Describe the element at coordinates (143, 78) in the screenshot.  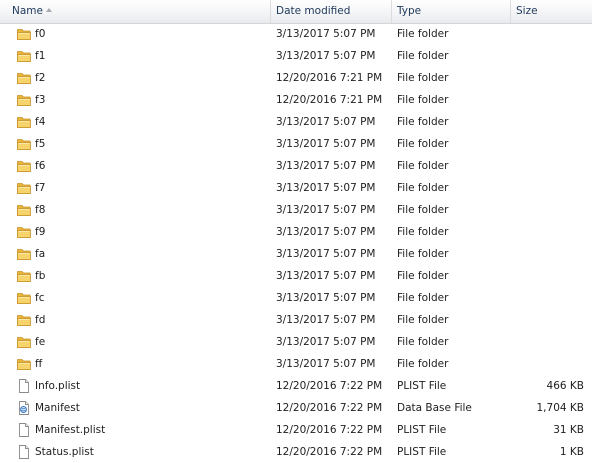
I see `name-cell: f2` at that location.